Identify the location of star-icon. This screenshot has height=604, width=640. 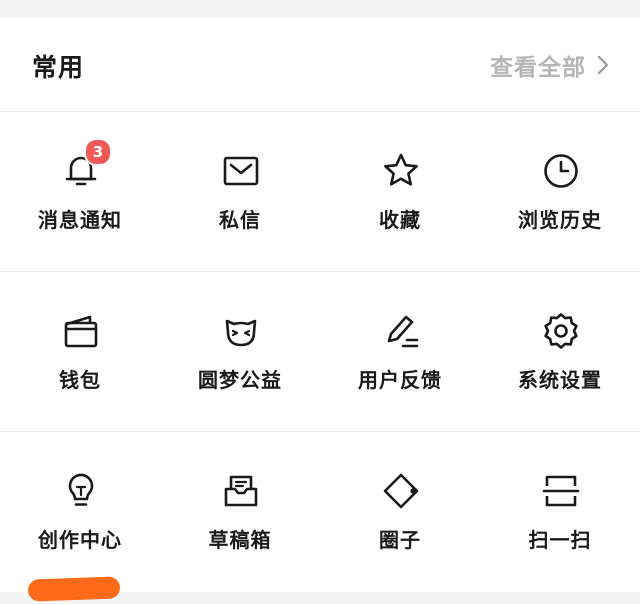
(401, 171).